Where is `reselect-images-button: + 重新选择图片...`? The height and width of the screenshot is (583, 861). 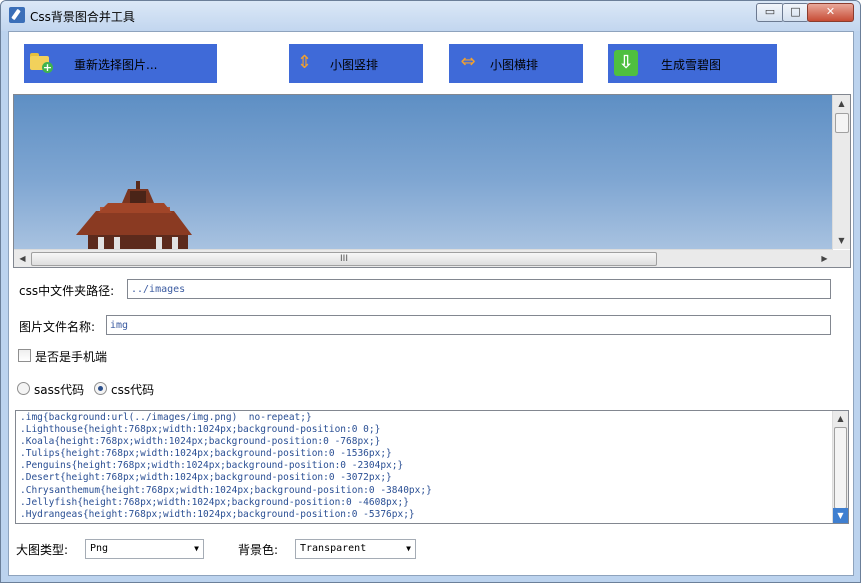
reselect-images-button: + 重新选择图片... is located at coordinates (120, 63).